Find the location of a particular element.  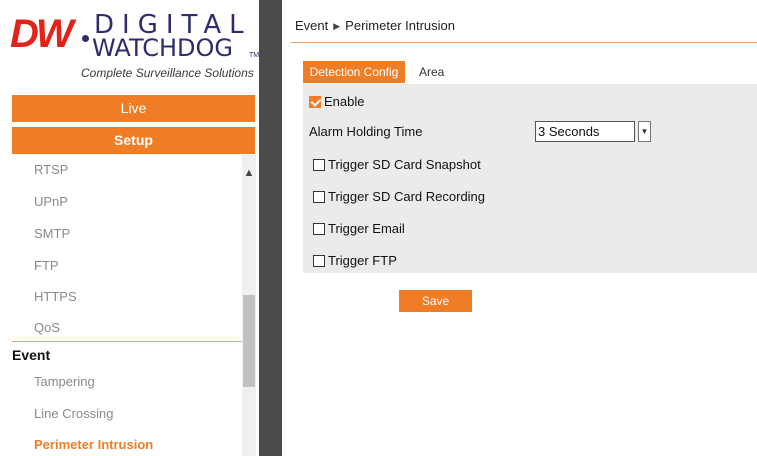

menu-group-event: Event is located at coordinates (31, 355).